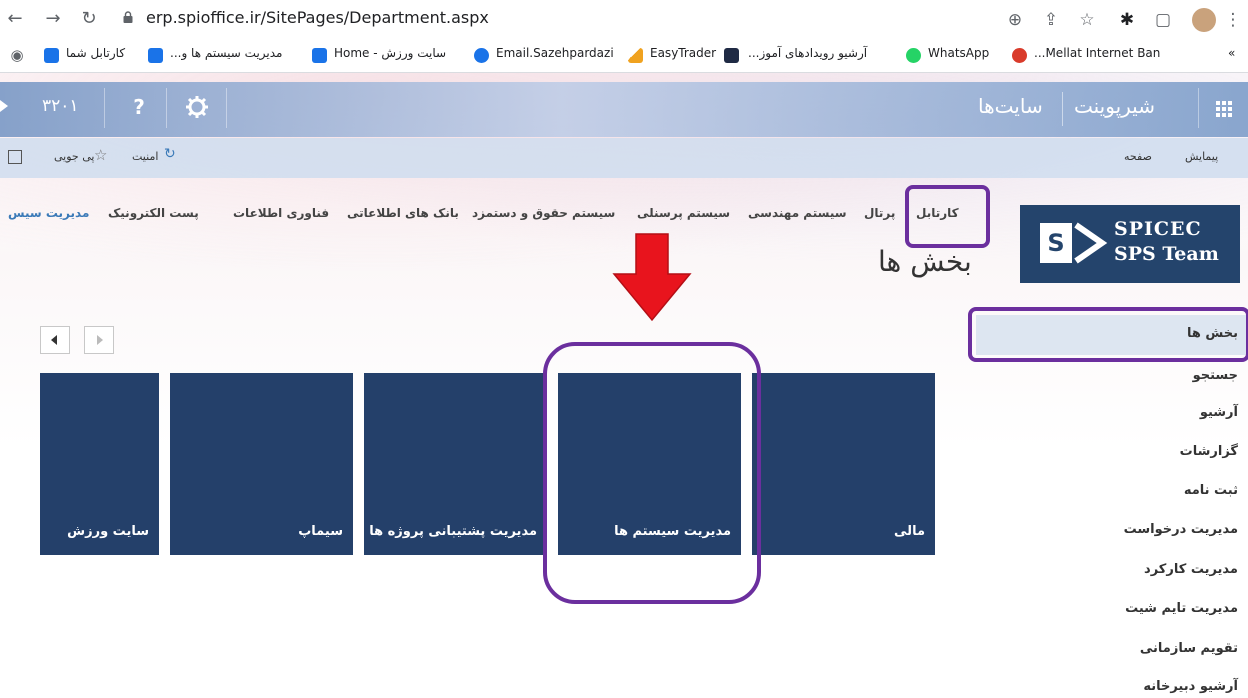 This screenshot has width=1248, height=698. I want to click on nav-personnel: سیستم پرسنلی, so click(683, 213).